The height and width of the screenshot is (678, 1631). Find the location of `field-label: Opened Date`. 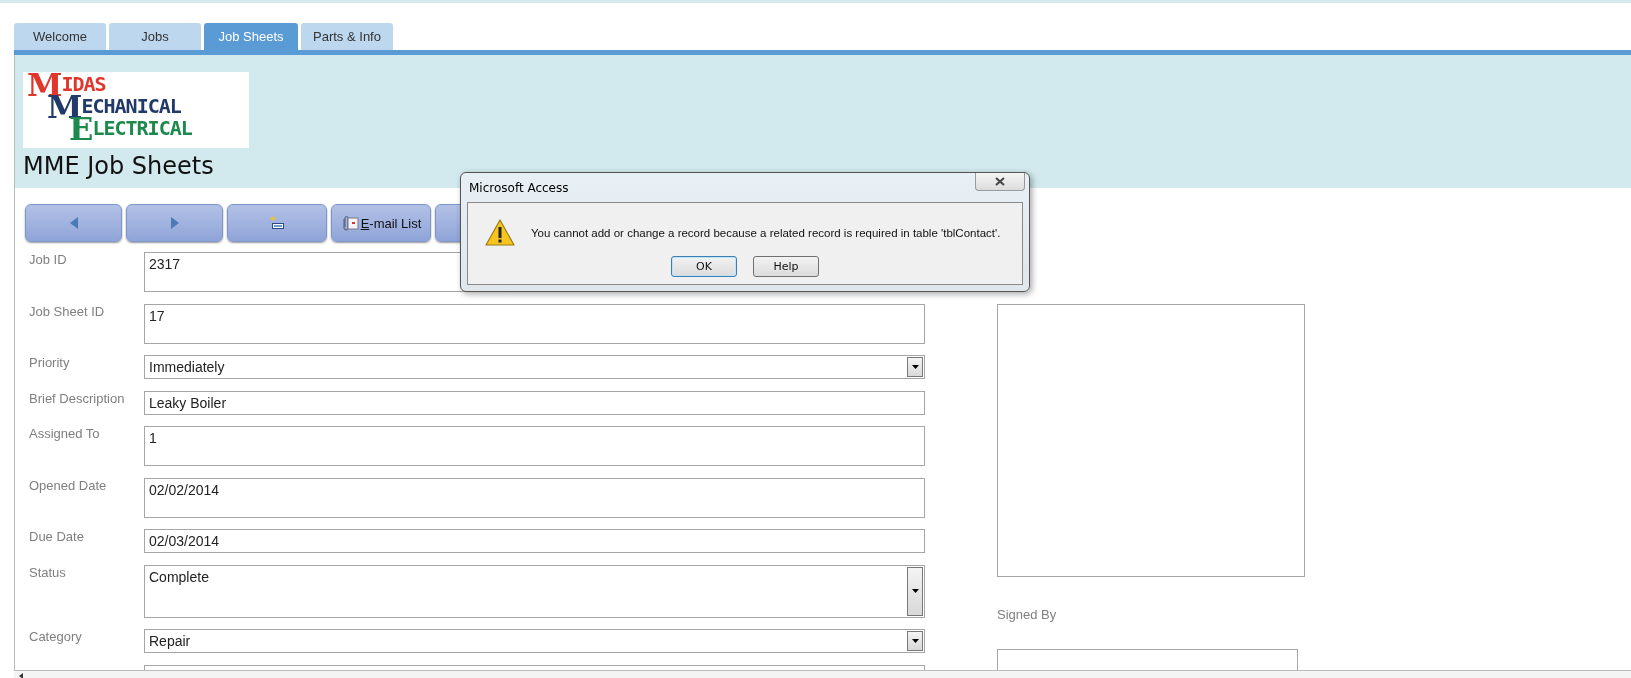

field-label: Opened Date is located at coordinates (68, 486).